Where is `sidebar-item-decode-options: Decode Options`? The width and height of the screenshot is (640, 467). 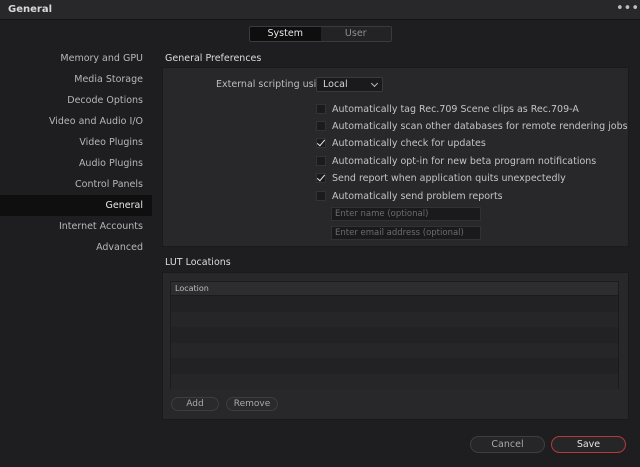 sidebar-item-decode-options: Decode Options is located at coordinates (76, 100).